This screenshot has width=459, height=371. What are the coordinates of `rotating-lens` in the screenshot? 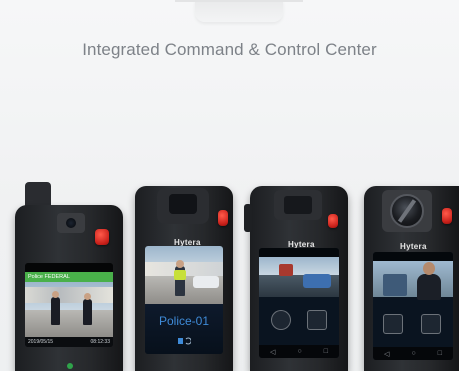 It's located at (407, 211).